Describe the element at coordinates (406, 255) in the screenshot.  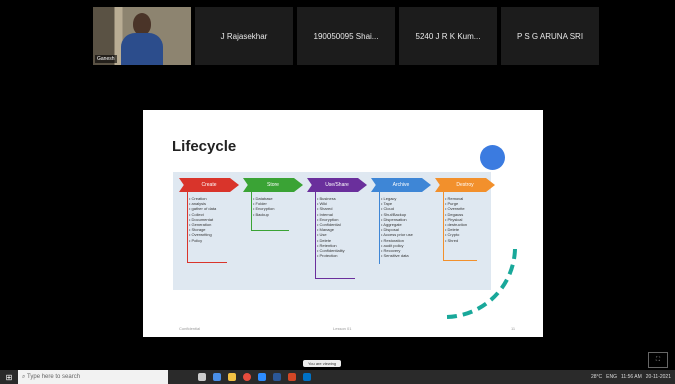
I see `stage-item: Sensitive data` at that location.